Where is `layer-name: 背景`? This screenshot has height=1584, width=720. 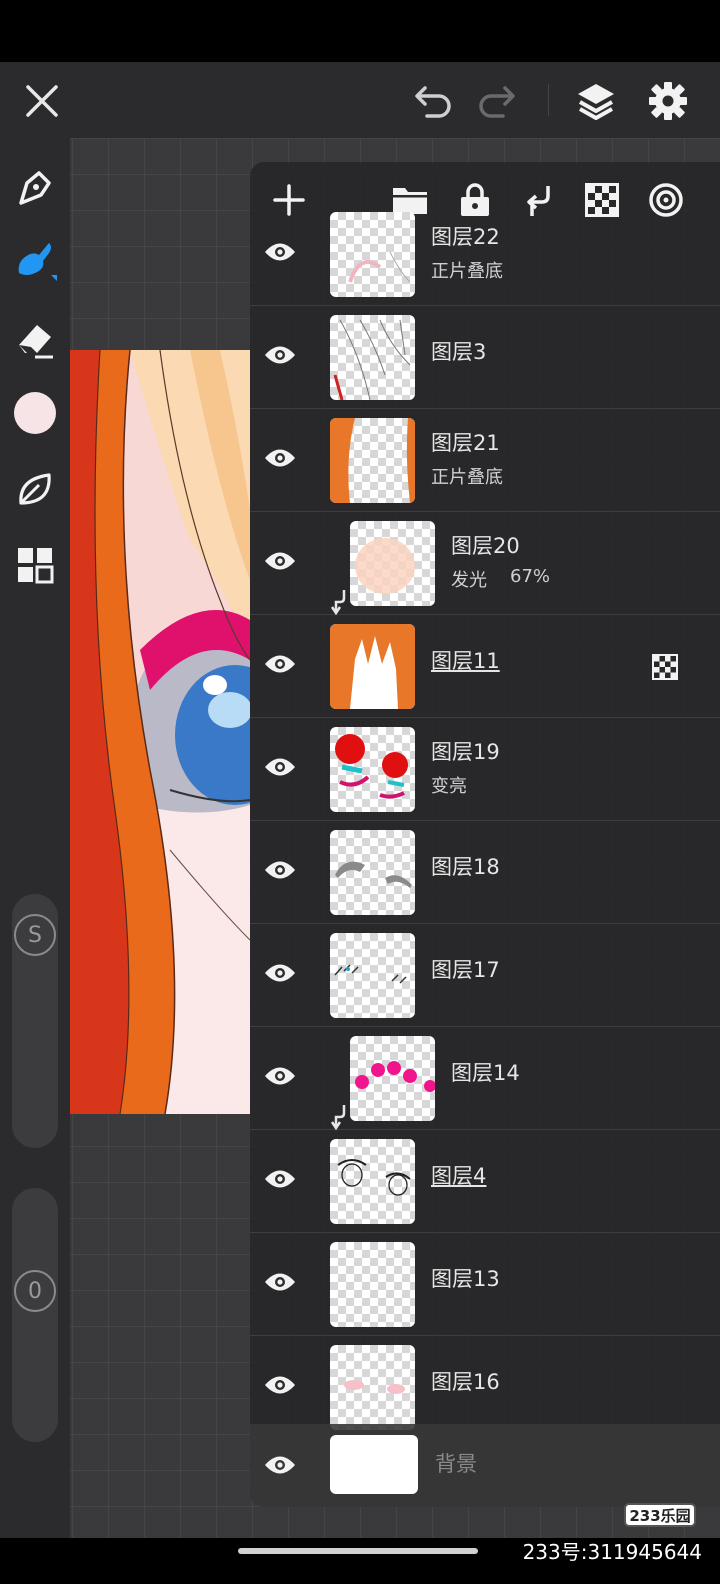
layer-name: 背景 is located at coordinates (456, 1464).